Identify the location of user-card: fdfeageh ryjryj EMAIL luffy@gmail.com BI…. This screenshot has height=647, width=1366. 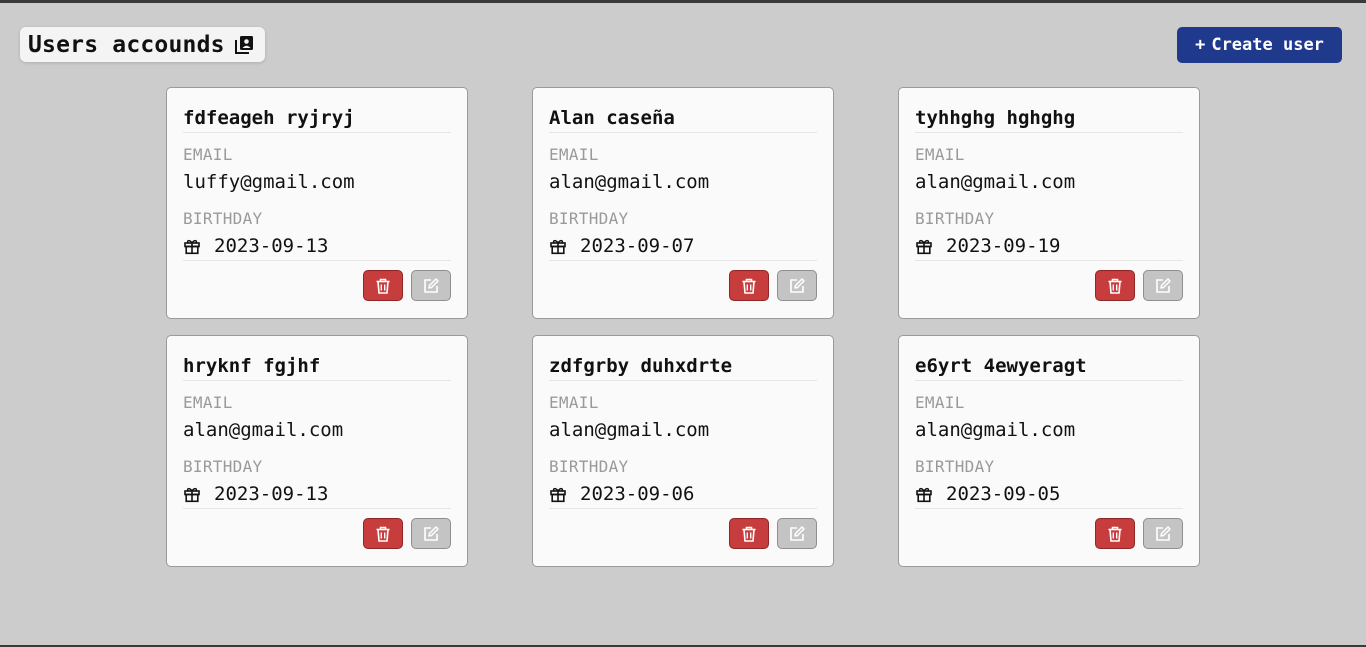
(317, 203).